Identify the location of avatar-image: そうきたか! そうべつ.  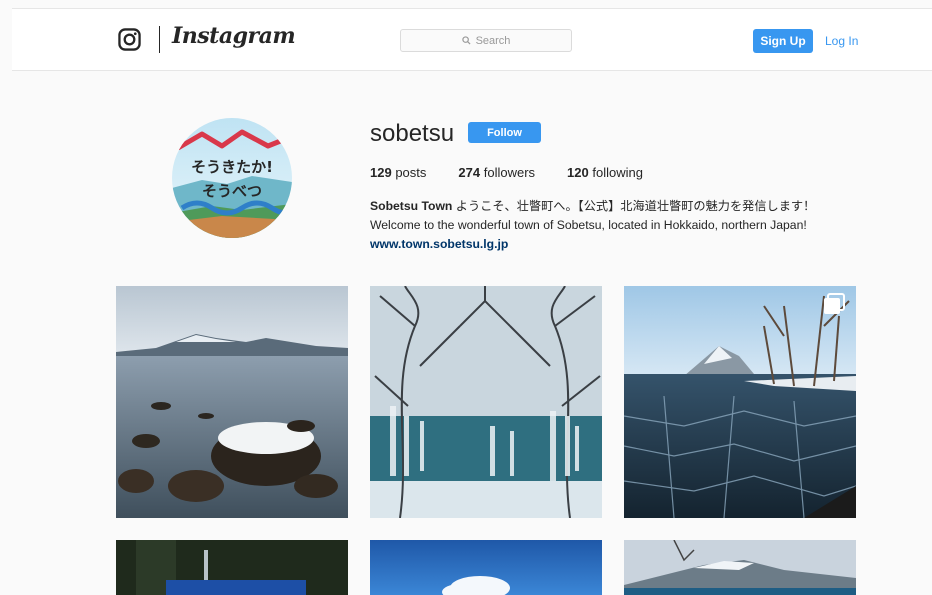
(232, 178).